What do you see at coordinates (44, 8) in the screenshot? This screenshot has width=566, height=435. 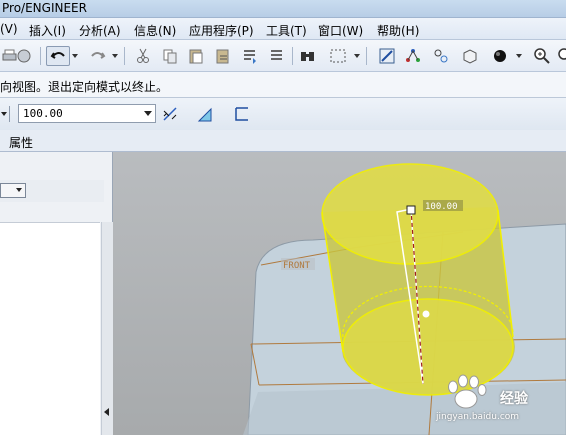 I see `window-title: Pro/ENGINEER` at bounding box center [44, 8].